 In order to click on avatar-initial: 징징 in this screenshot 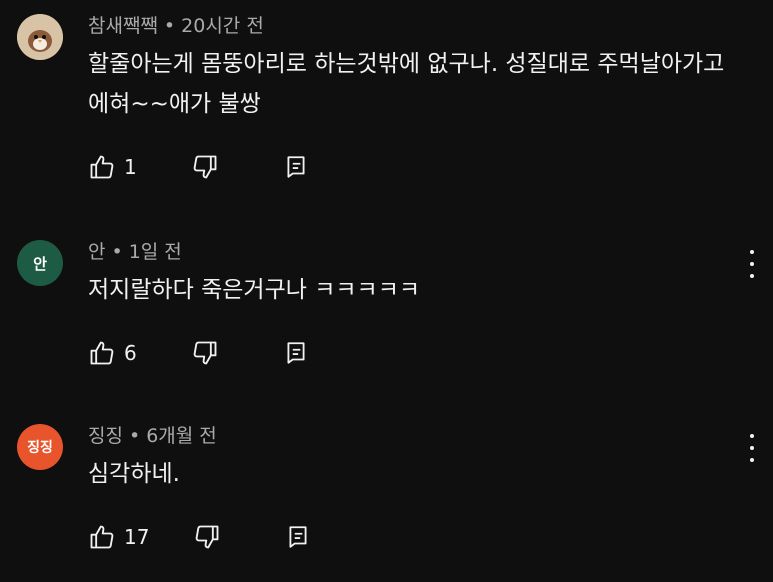, I will do `click(40, 448)`.